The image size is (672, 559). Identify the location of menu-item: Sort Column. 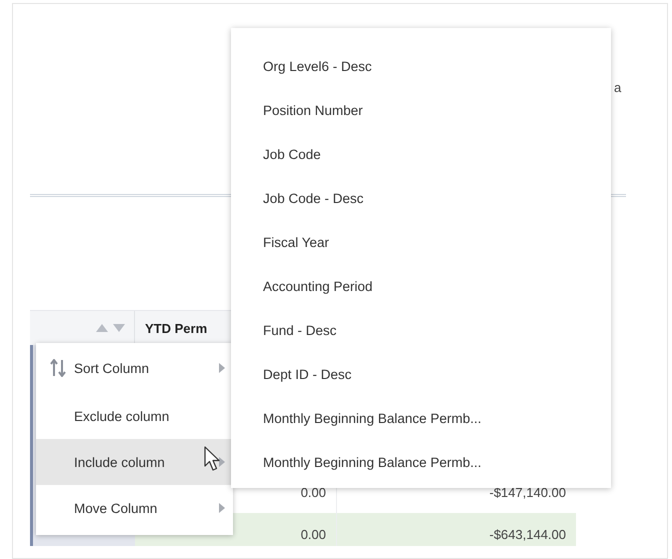
(134, 368).